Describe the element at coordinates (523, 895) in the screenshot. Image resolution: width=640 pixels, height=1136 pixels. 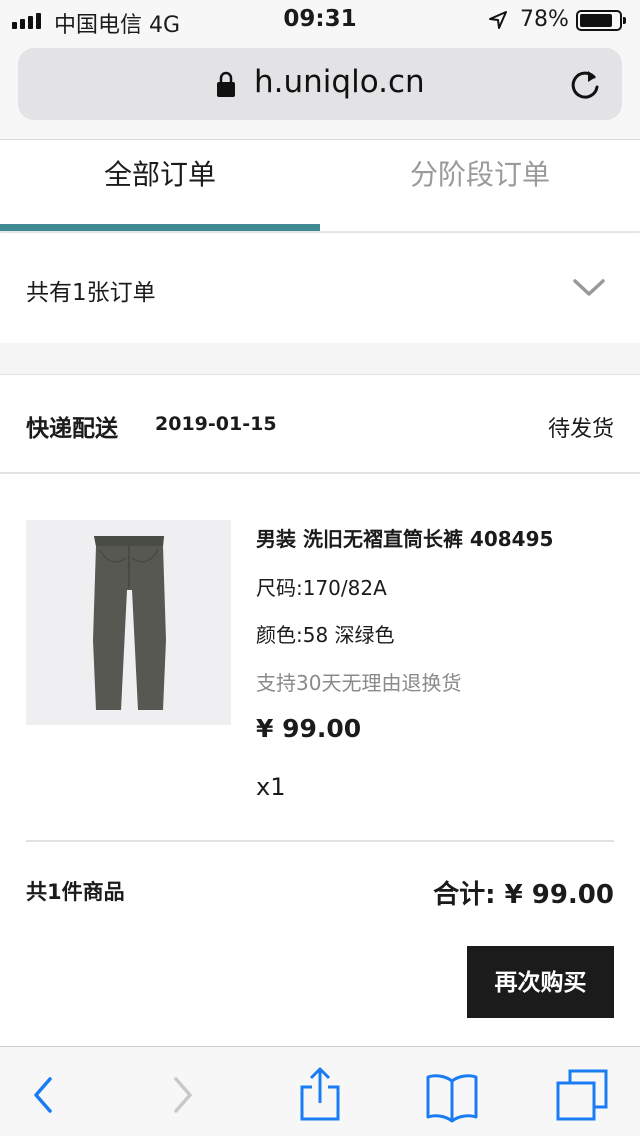
I see `order-total: 合计: ¥ 99.00` at that location.